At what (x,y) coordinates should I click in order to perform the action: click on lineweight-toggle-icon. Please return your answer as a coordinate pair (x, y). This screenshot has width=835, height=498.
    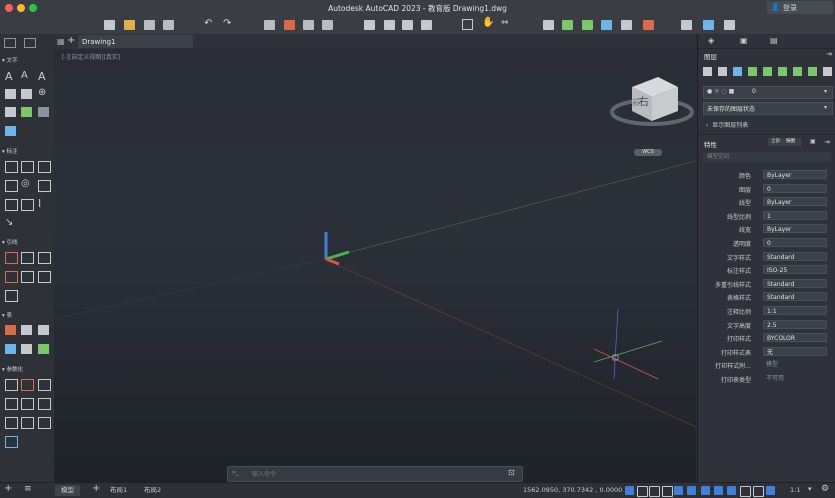
    Looking at the image, I should click on (731, 490).